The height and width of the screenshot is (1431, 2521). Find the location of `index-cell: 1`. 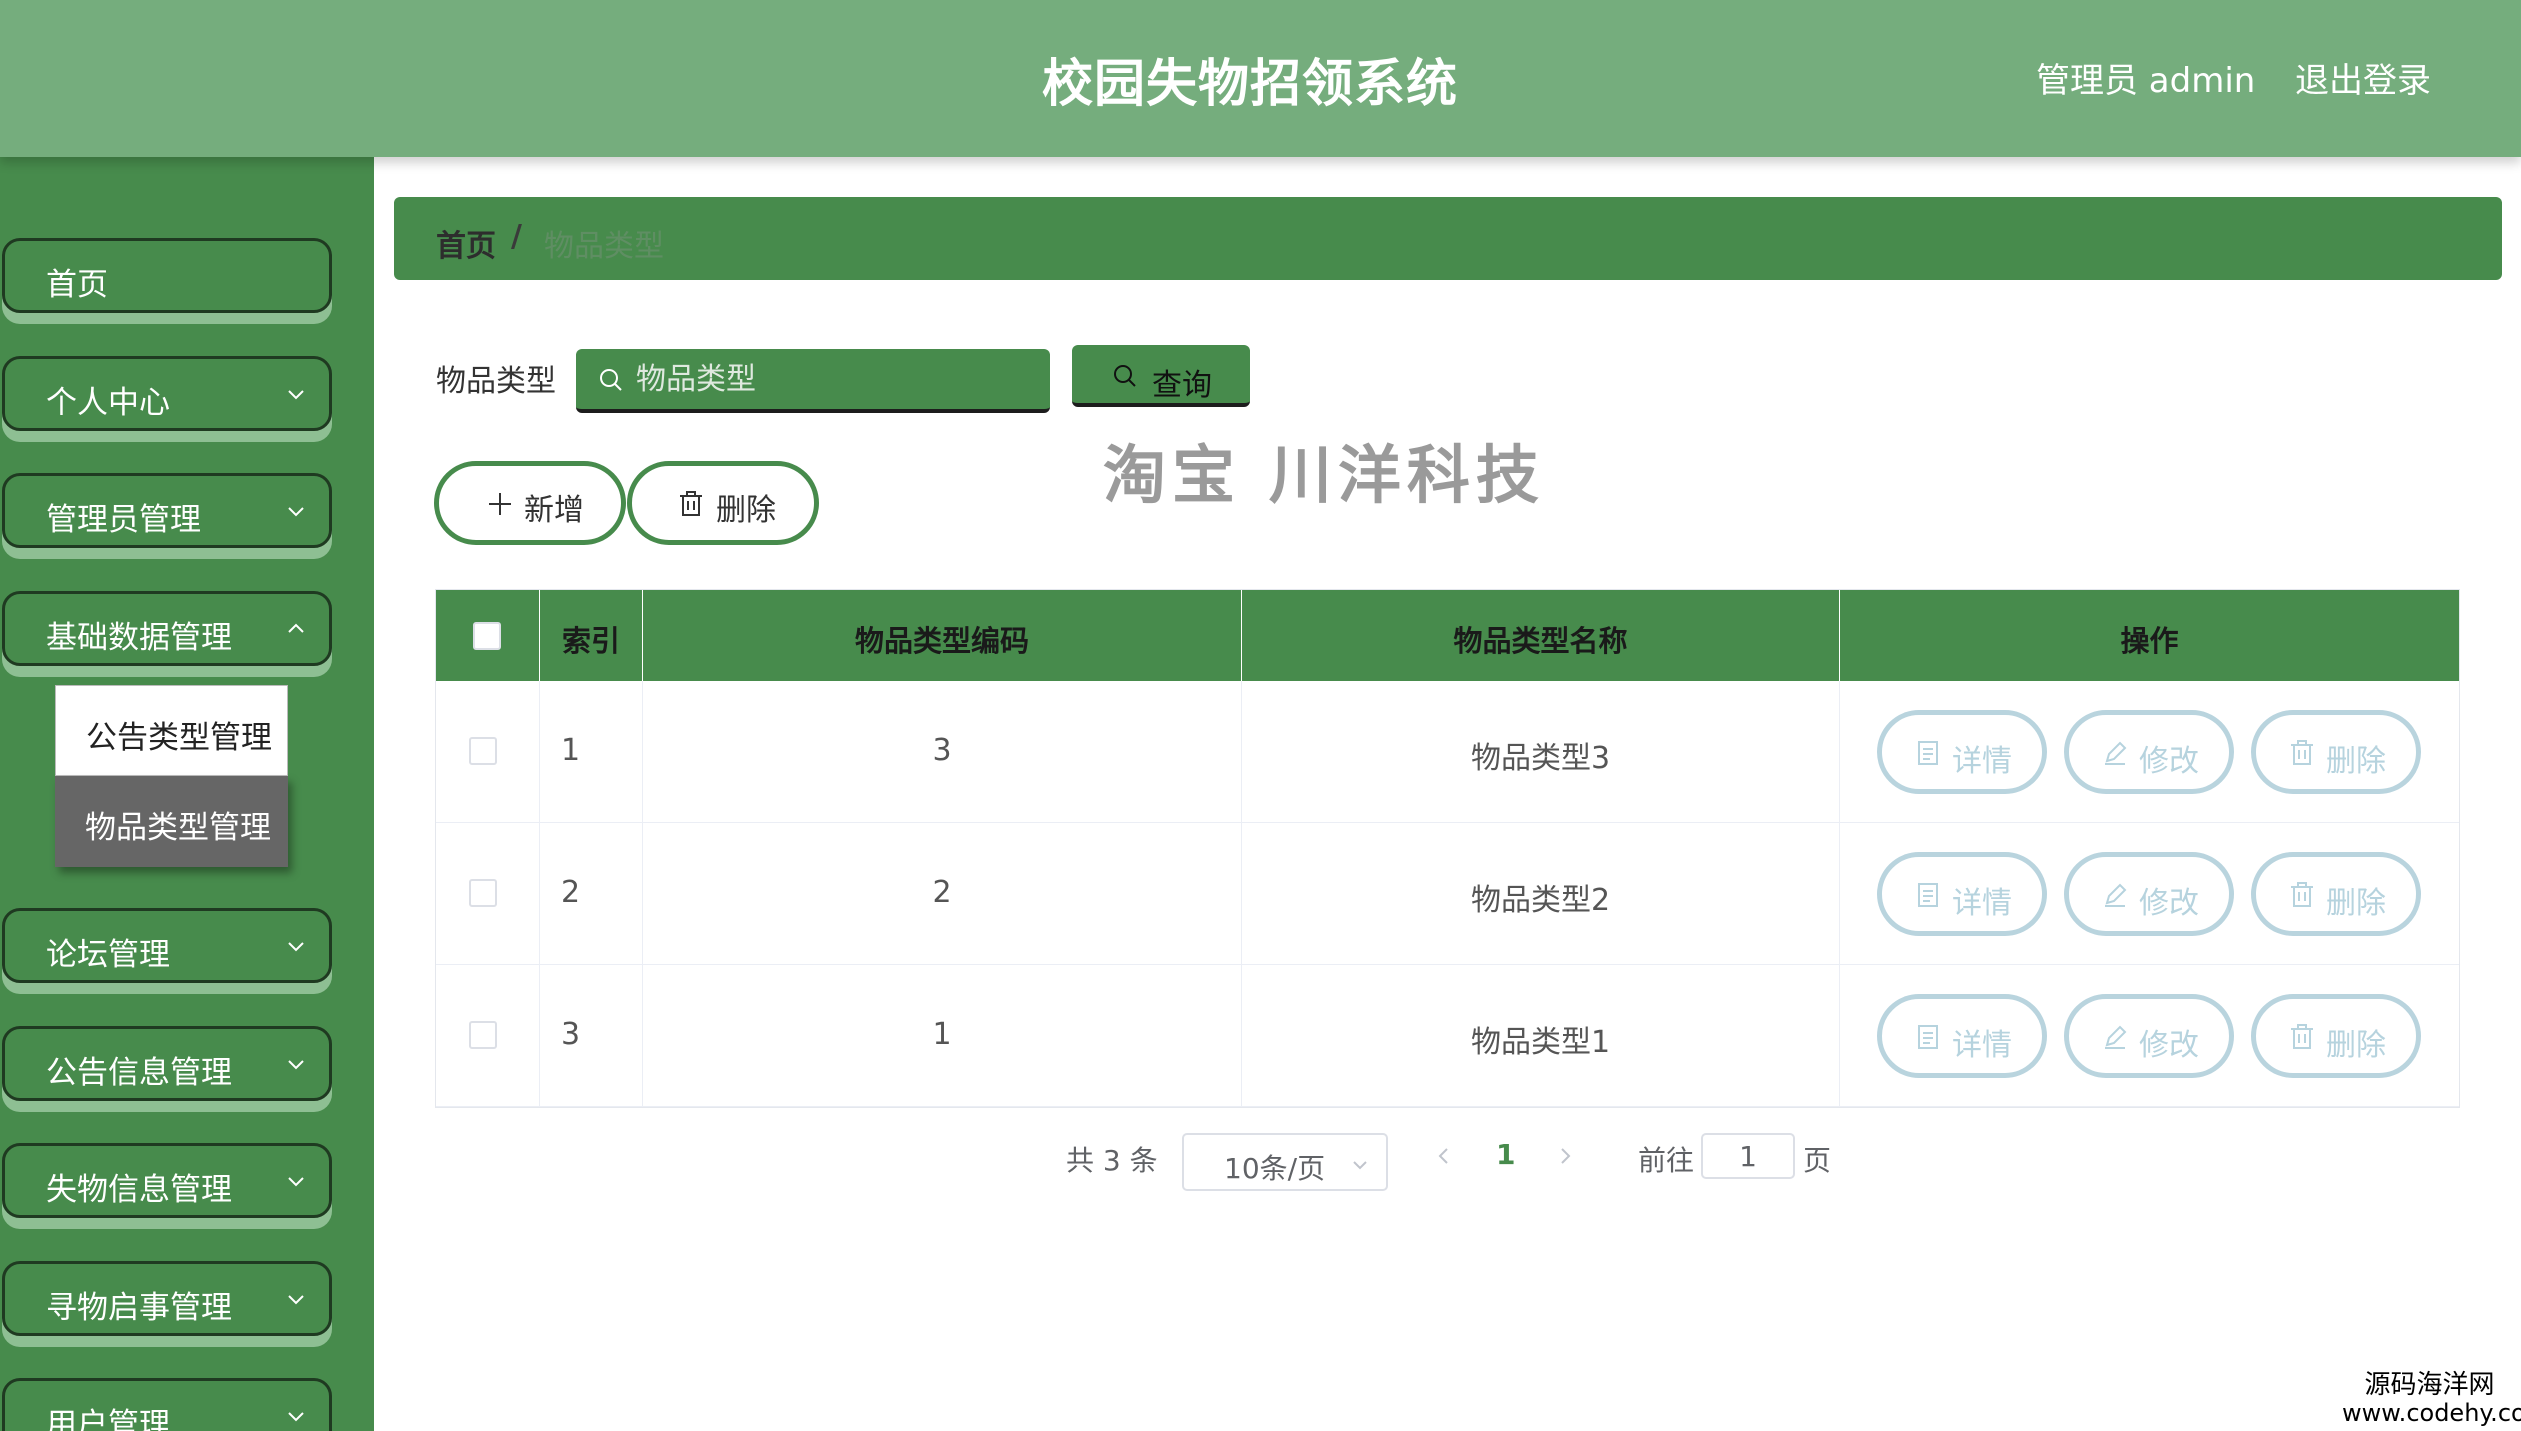

index-cell: 1 is located at coordinates (591, 752).